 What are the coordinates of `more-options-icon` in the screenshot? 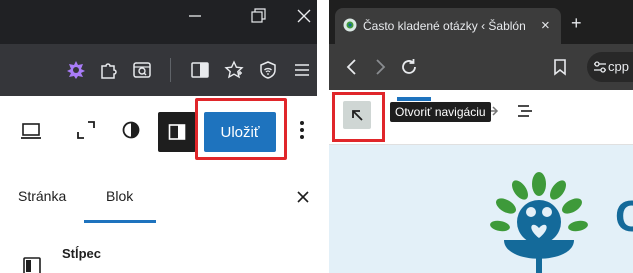 It's located at (302, 130).